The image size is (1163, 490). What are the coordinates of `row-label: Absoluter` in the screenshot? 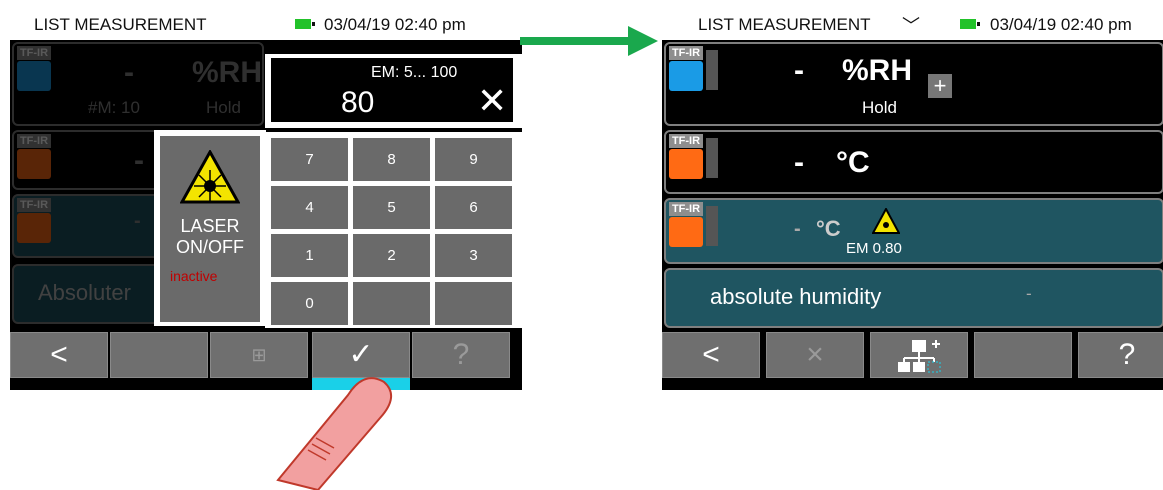 It's located at (84, 292).